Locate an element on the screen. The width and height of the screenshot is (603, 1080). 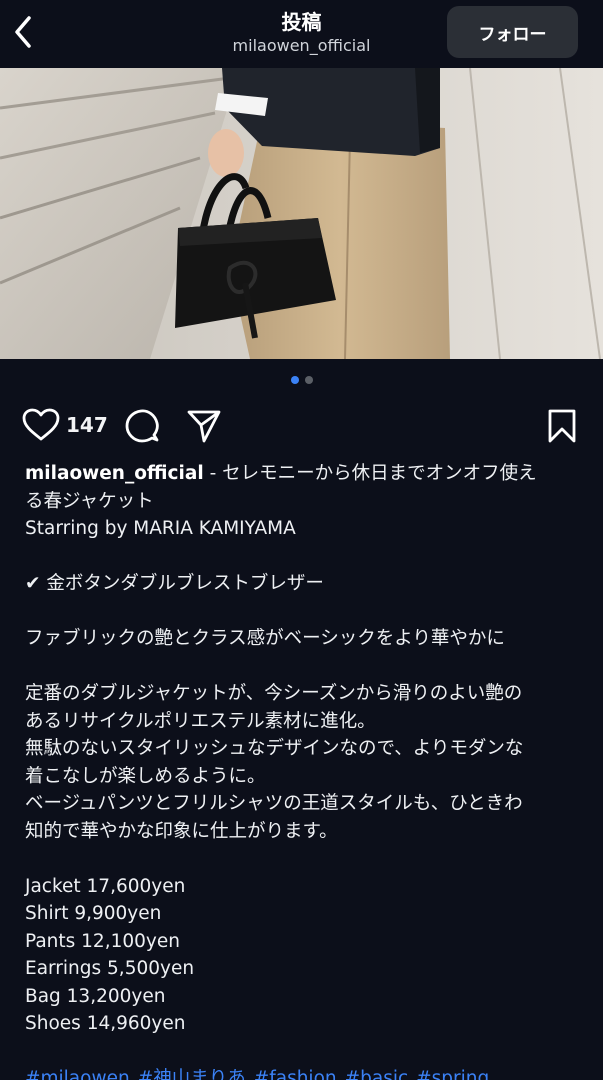
carousel-dot-active is located at coordinates (294, 380).